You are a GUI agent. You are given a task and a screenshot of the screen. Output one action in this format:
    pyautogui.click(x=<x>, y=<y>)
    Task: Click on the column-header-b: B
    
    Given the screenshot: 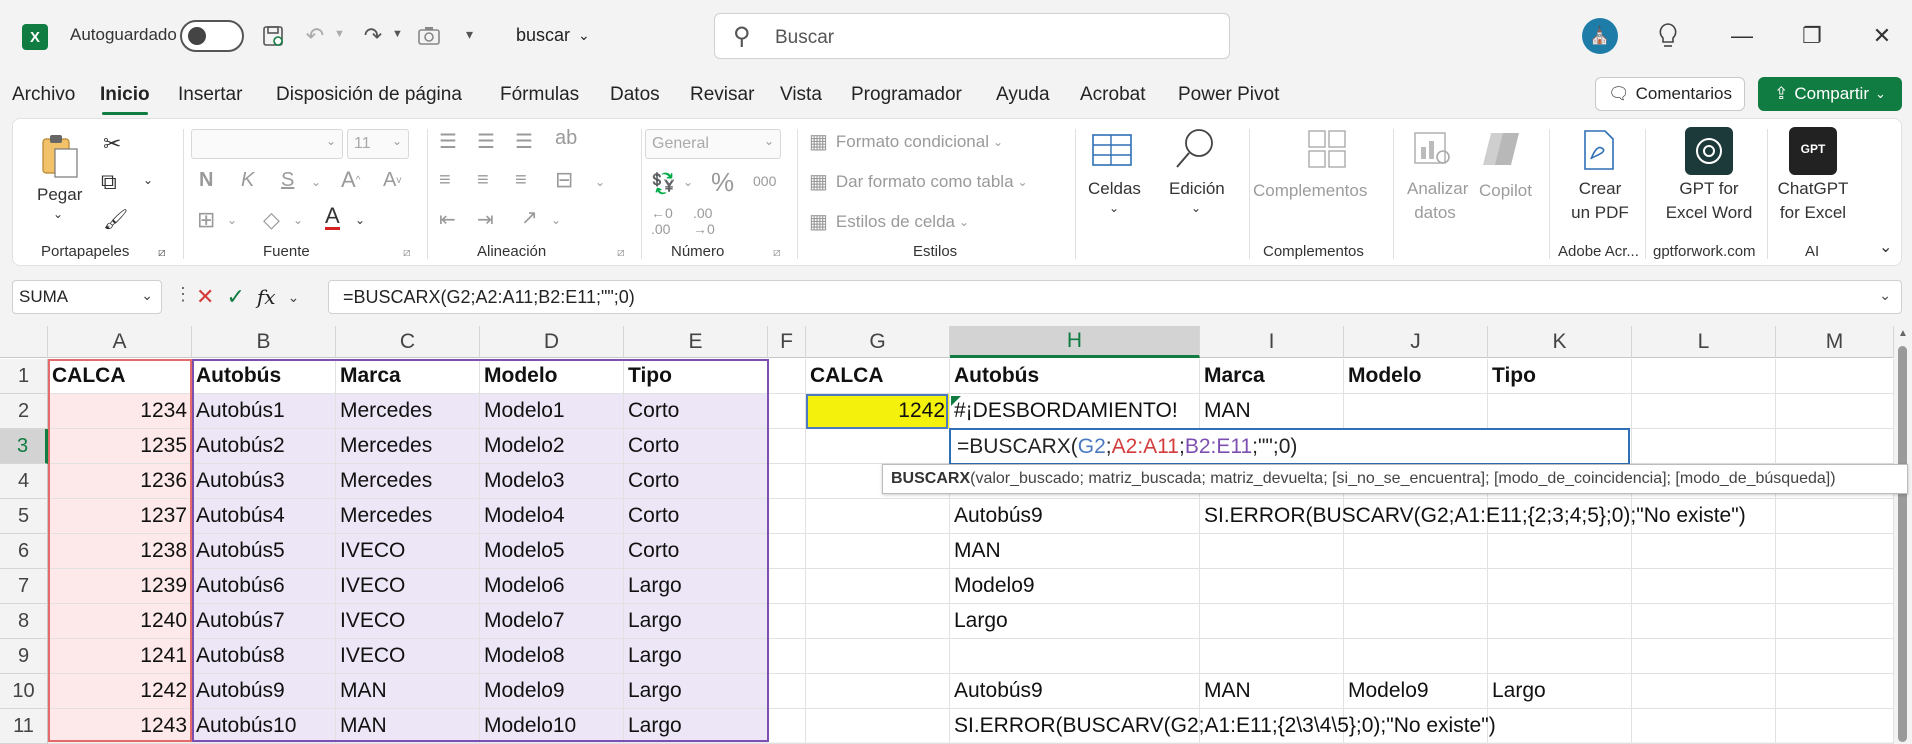 What is the action you would take?
    pyautogui.click(x=264, y=342)
    